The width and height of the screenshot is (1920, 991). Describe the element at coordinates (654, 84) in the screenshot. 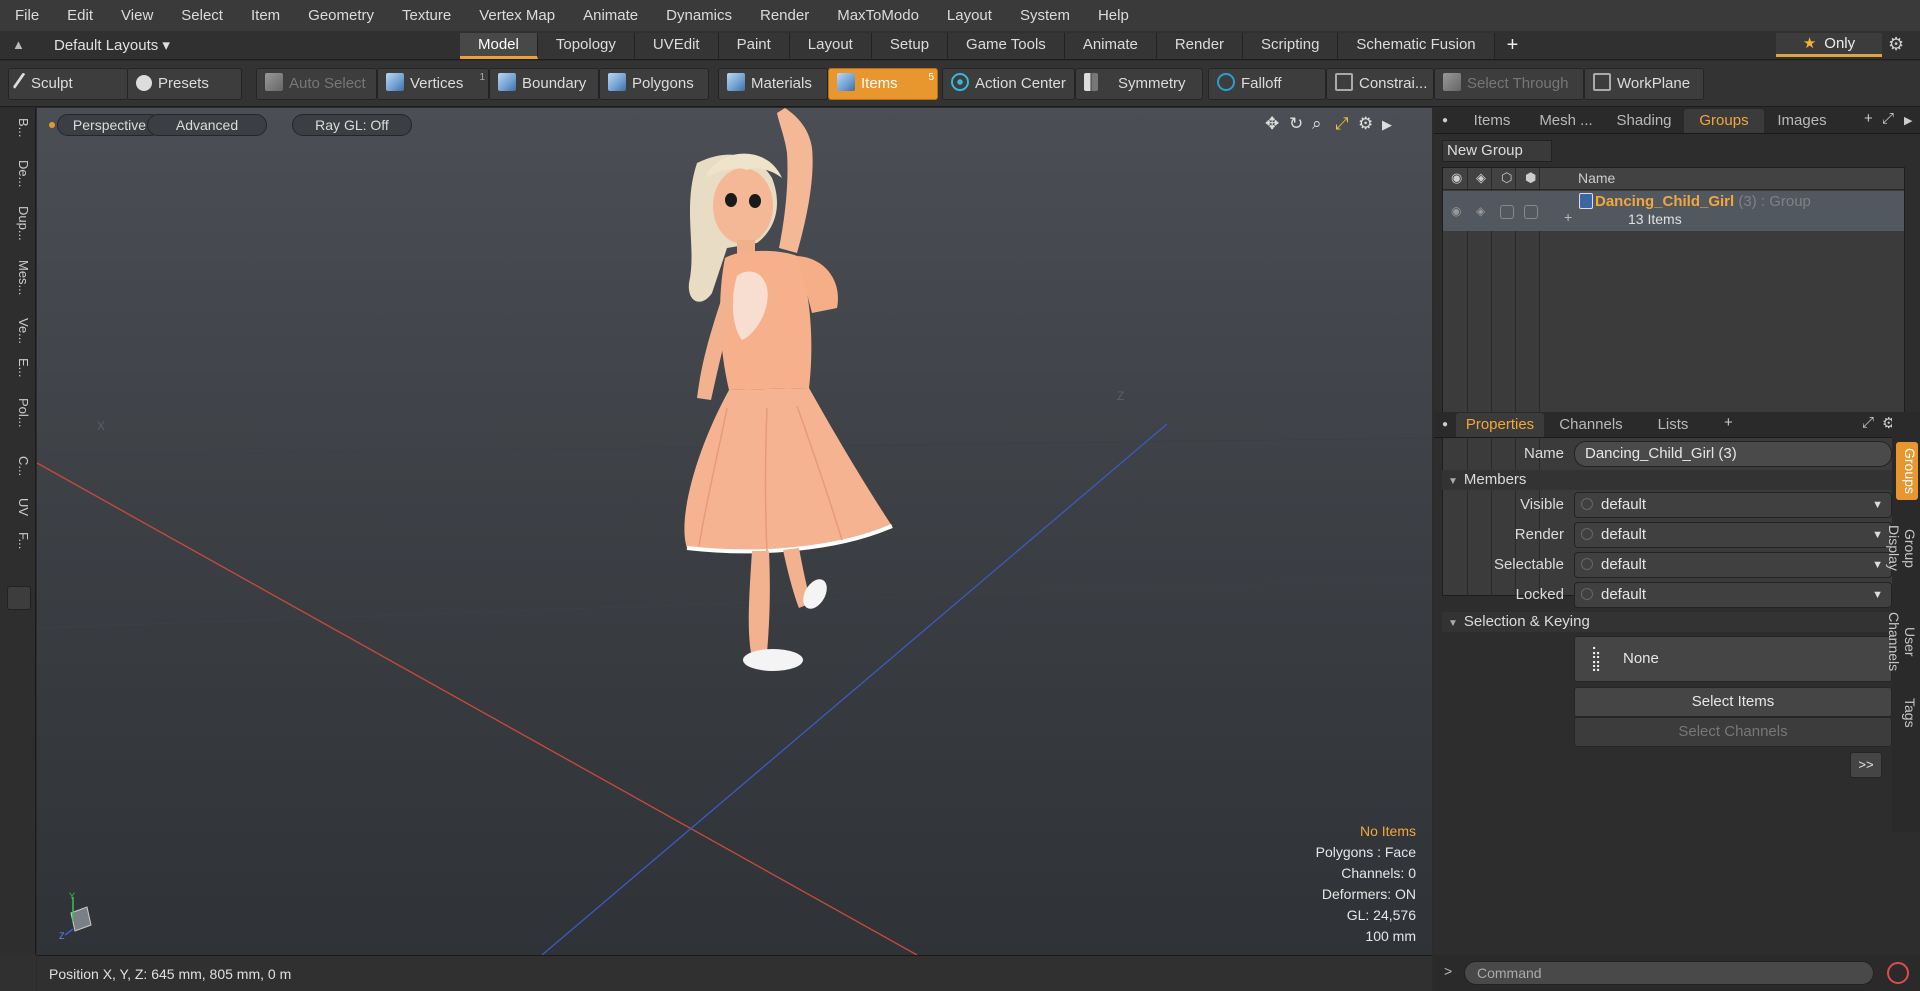

I see `polygons-button: Polygons` at that location.